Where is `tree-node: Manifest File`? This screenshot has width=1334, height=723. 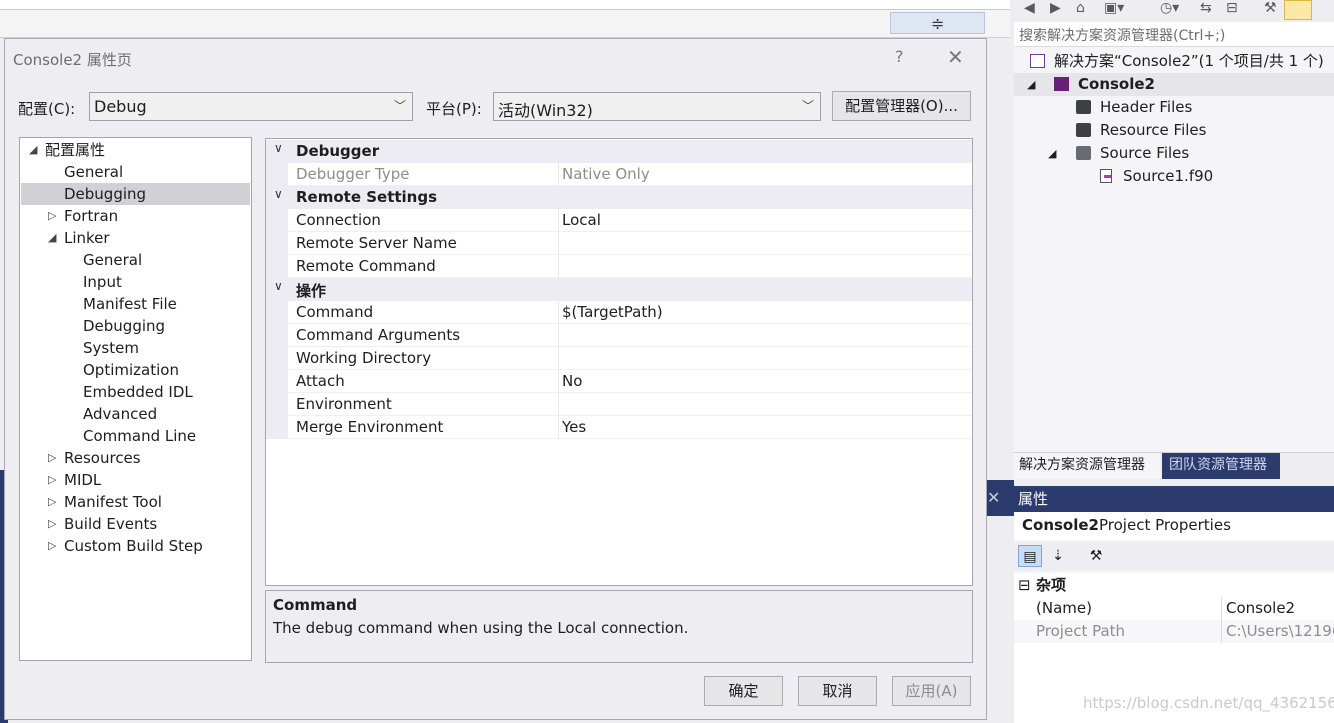 tree-node: Manifest File is located at coordinates (135, 304).